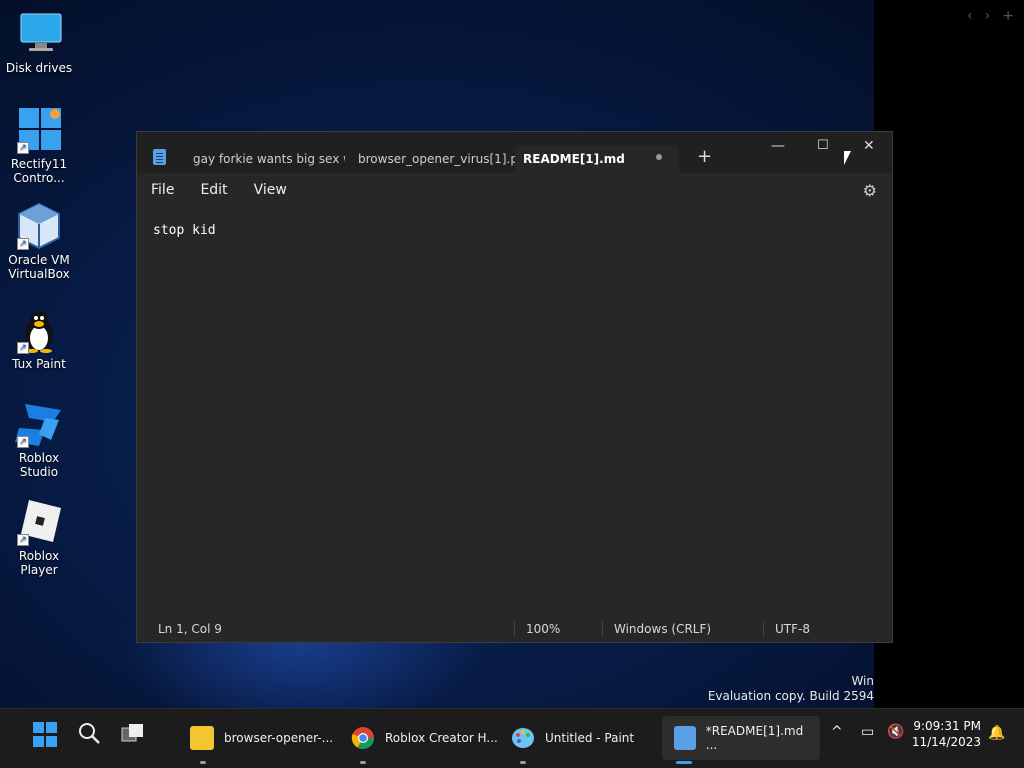 The image size is (1024, 768). I want to click on chrome-icon, so click(363, 738).